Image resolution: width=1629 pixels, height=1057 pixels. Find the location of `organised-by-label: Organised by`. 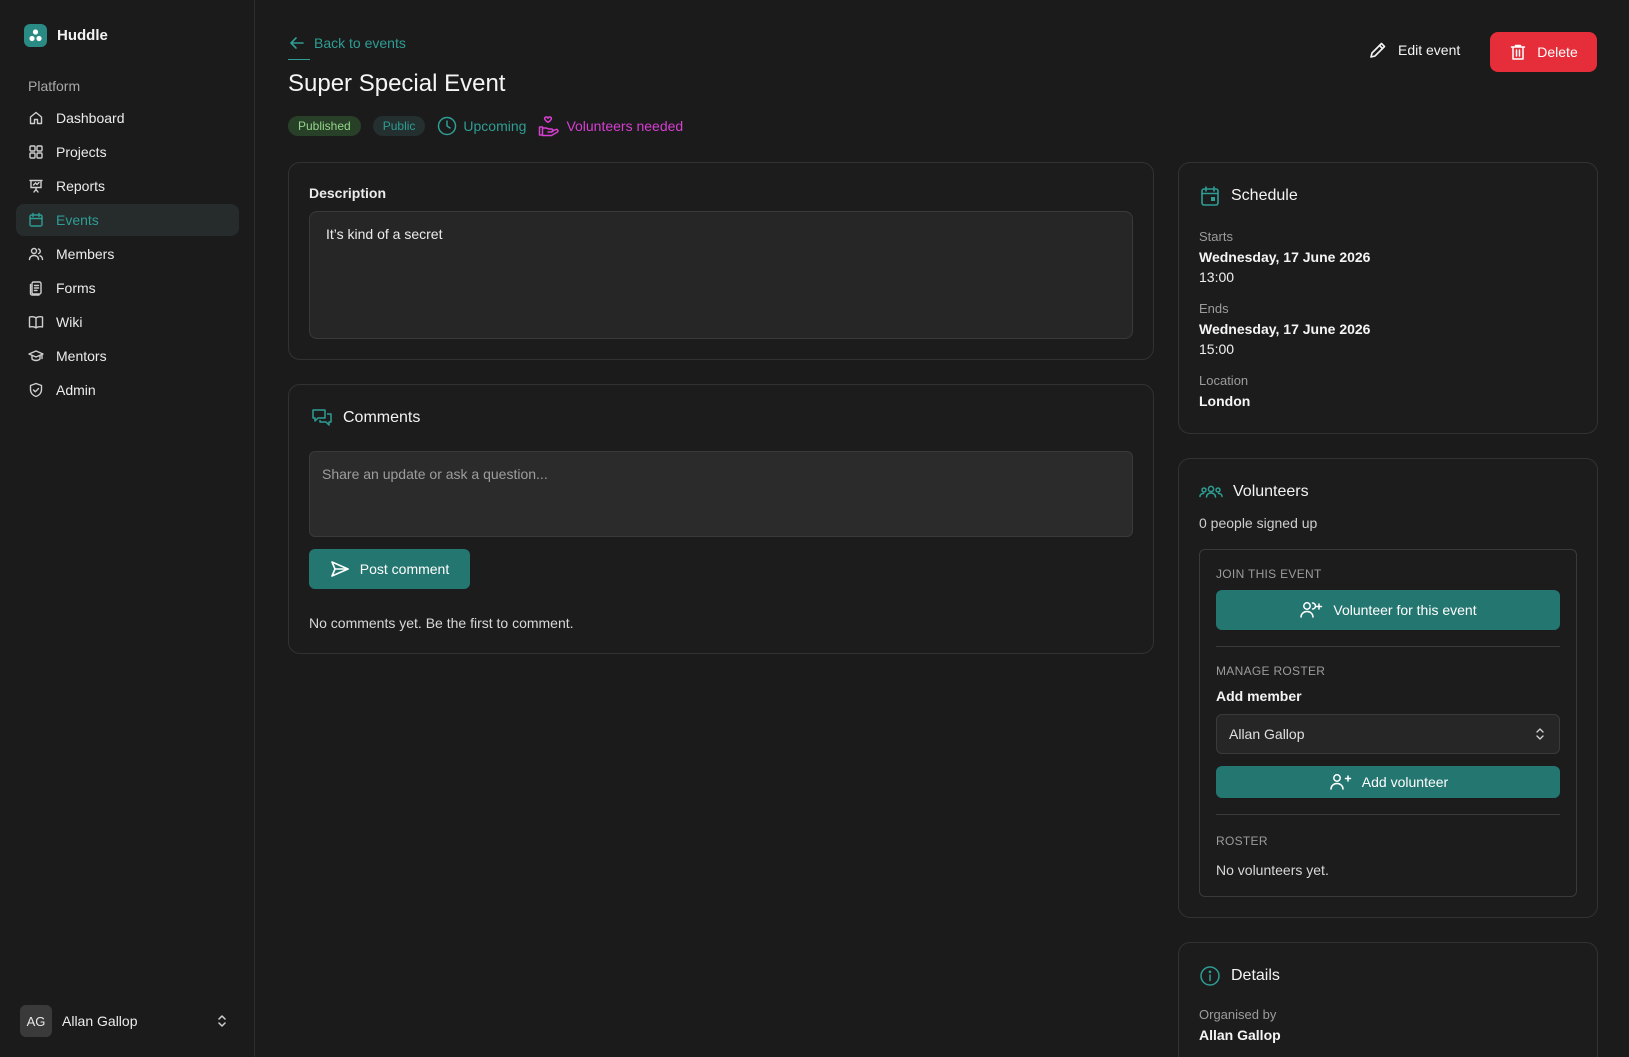

organised-by-label: Organised by is located at coordinates (1238, 1014).